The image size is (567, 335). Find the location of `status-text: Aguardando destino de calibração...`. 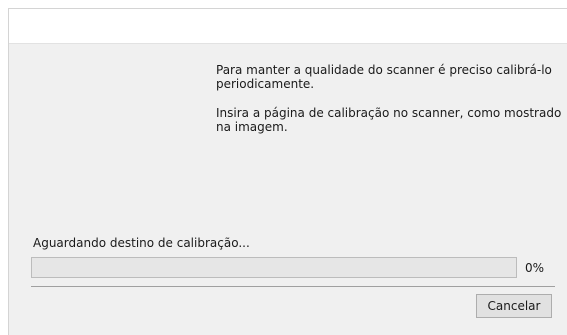

status-text: Aguardando destino de calibração... is located at coordinates (141, 243).